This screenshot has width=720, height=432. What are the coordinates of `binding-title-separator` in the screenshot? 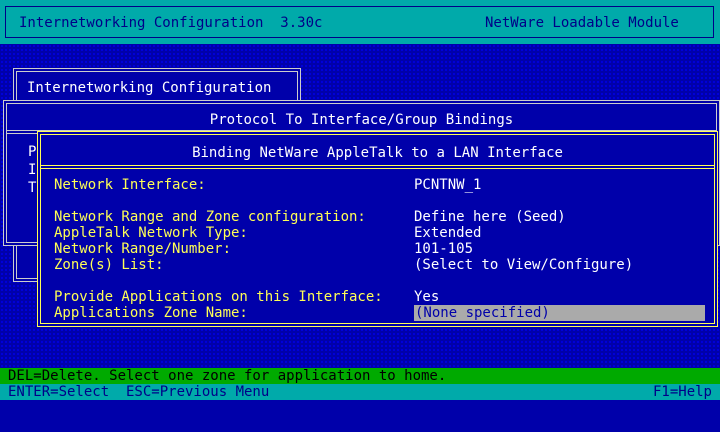 It's located at (377, 167).